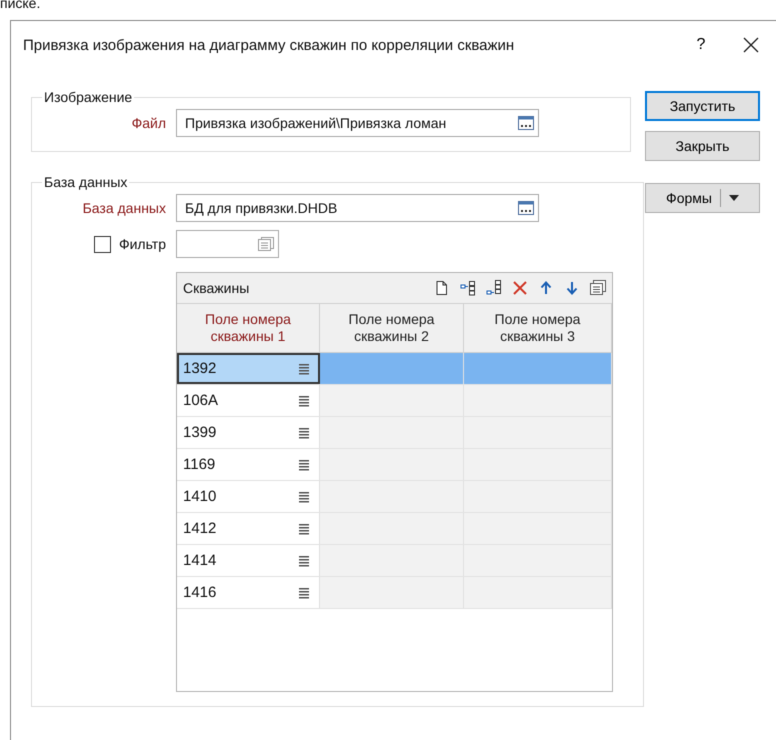  Describe the element at coordinates (468, 288) in the screenshot. I see `insert-node-icon` at that location.